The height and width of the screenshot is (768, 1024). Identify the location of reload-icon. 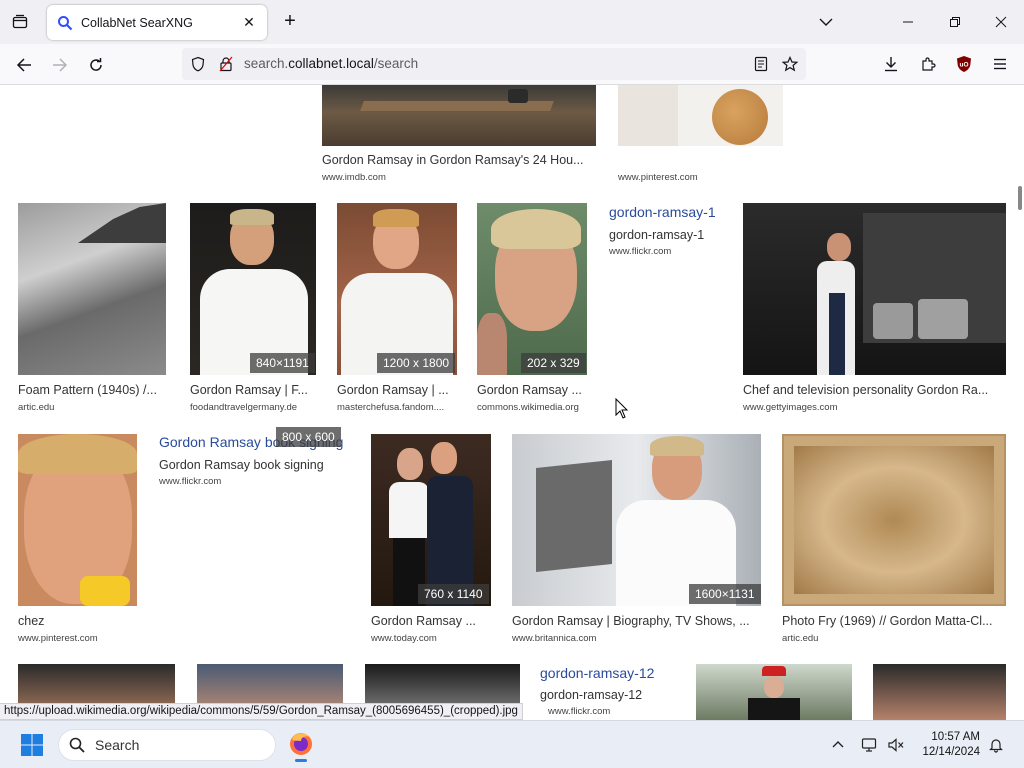
(96, 65).